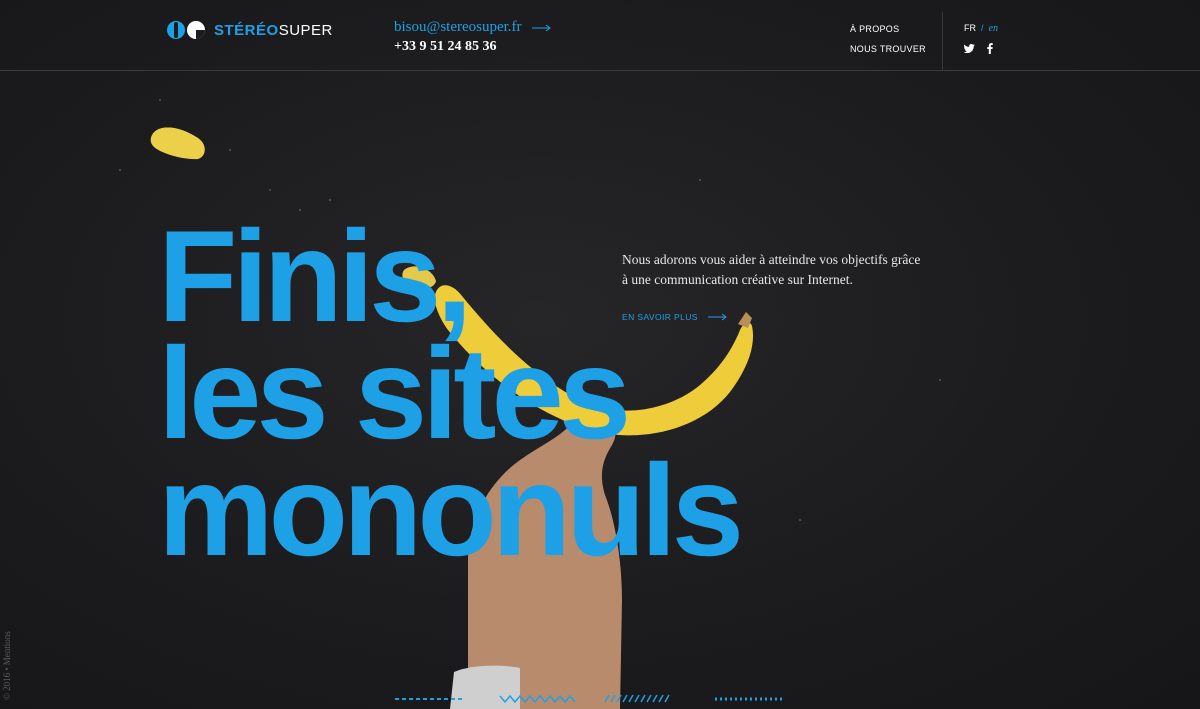 The image size is (1200, 709). I want to click on hero-title-line-2: les sites, so click(394, 393).